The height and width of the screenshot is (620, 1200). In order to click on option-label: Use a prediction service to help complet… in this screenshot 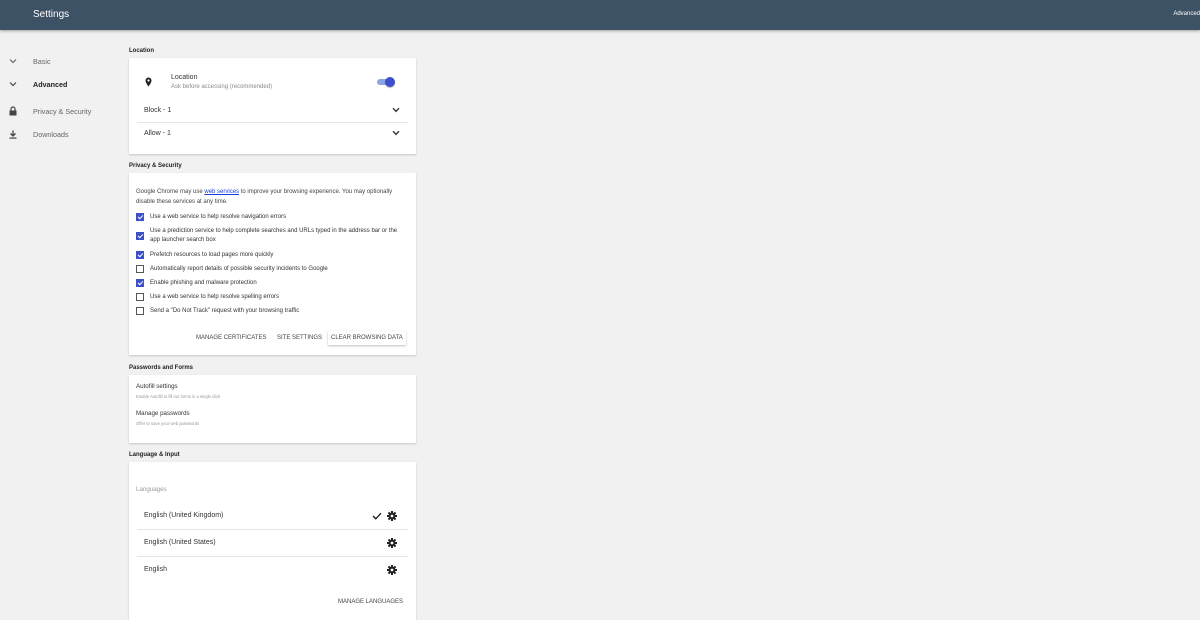, I will do `click(274, 235)`.